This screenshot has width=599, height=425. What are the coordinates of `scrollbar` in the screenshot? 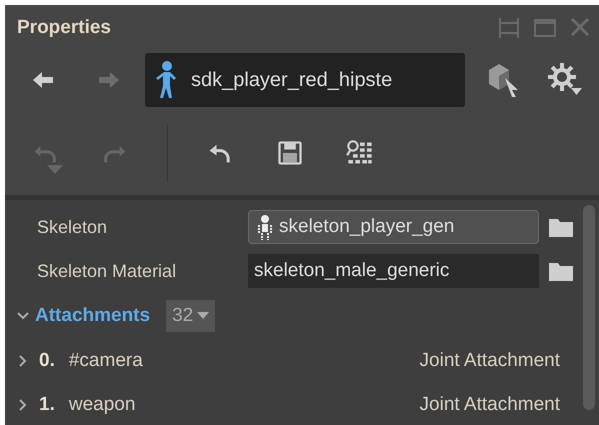 It's located at (589, 307).